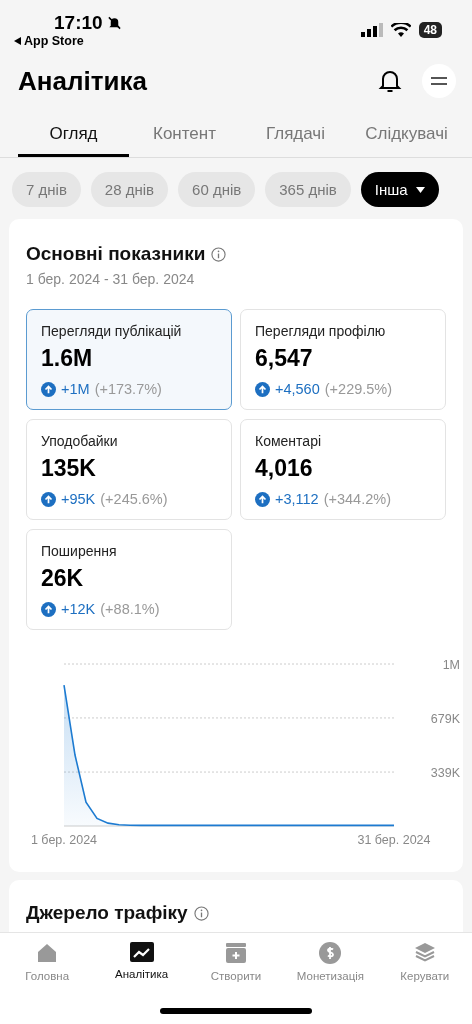 This screenshot has width=472, height=1024. I want to click on status-time: 17:10, so click(78, 23).